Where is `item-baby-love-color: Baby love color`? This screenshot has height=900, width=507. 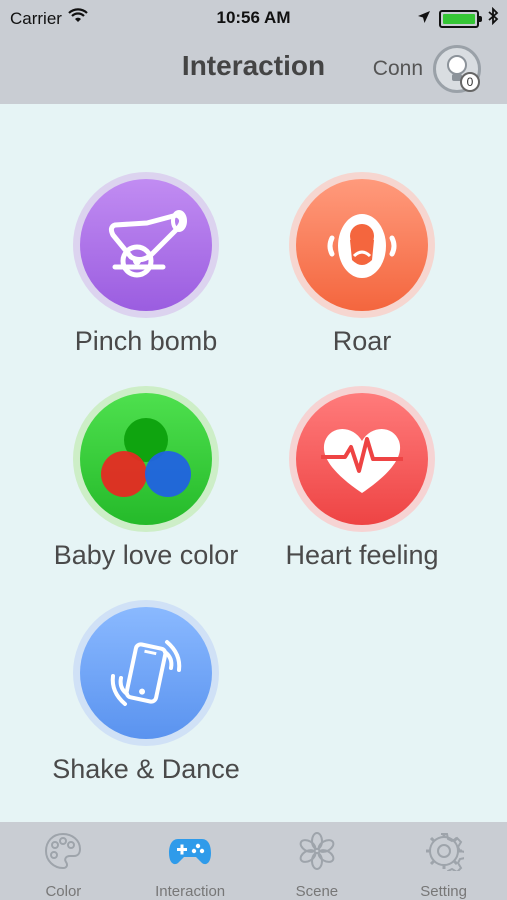 item-baby-love-color: Baby love color is located at coordinates (146, 478).